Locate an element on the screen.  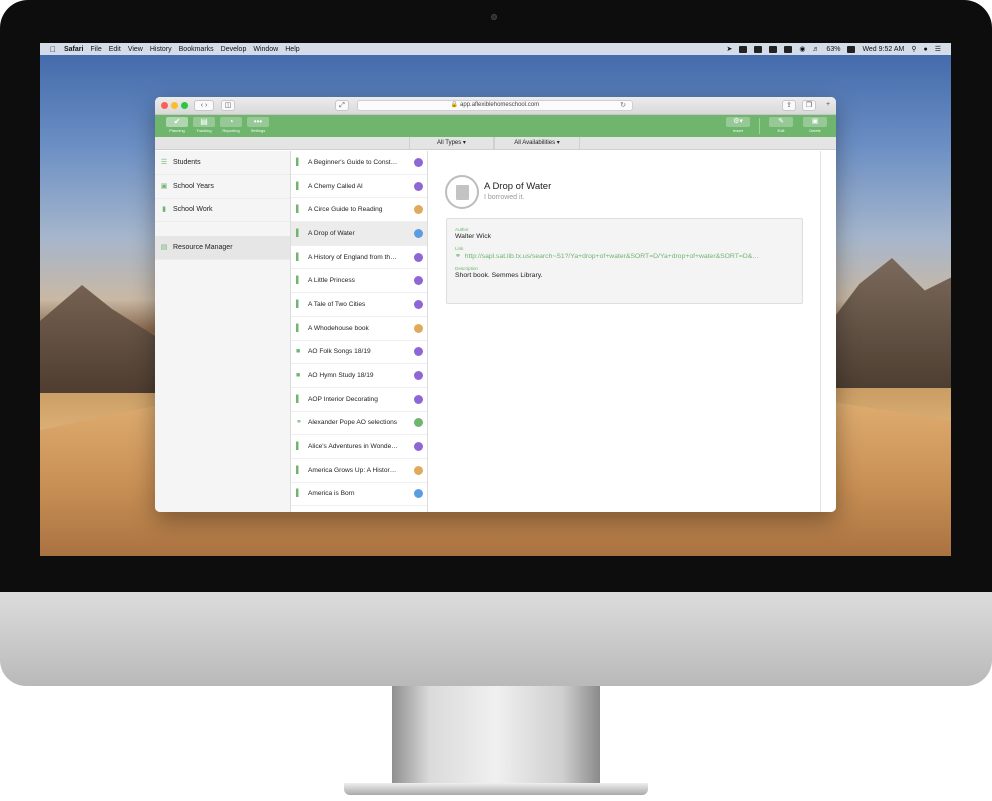
menu-help: Help is located at coordinates (292, 49).